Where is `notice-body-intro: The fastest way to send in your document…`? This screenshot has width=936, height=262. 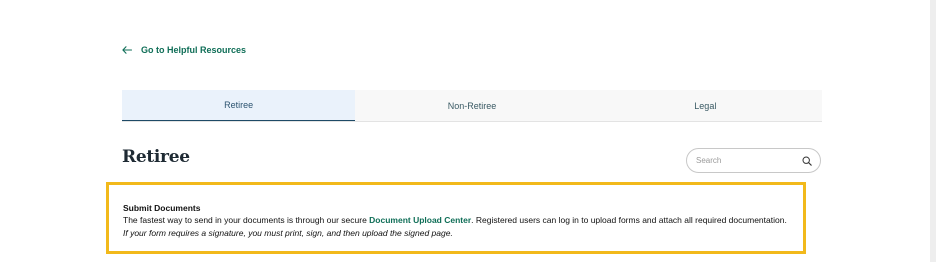 notice-body-intro: The fastest way to send in your document… is located at coordinates (246, 220).